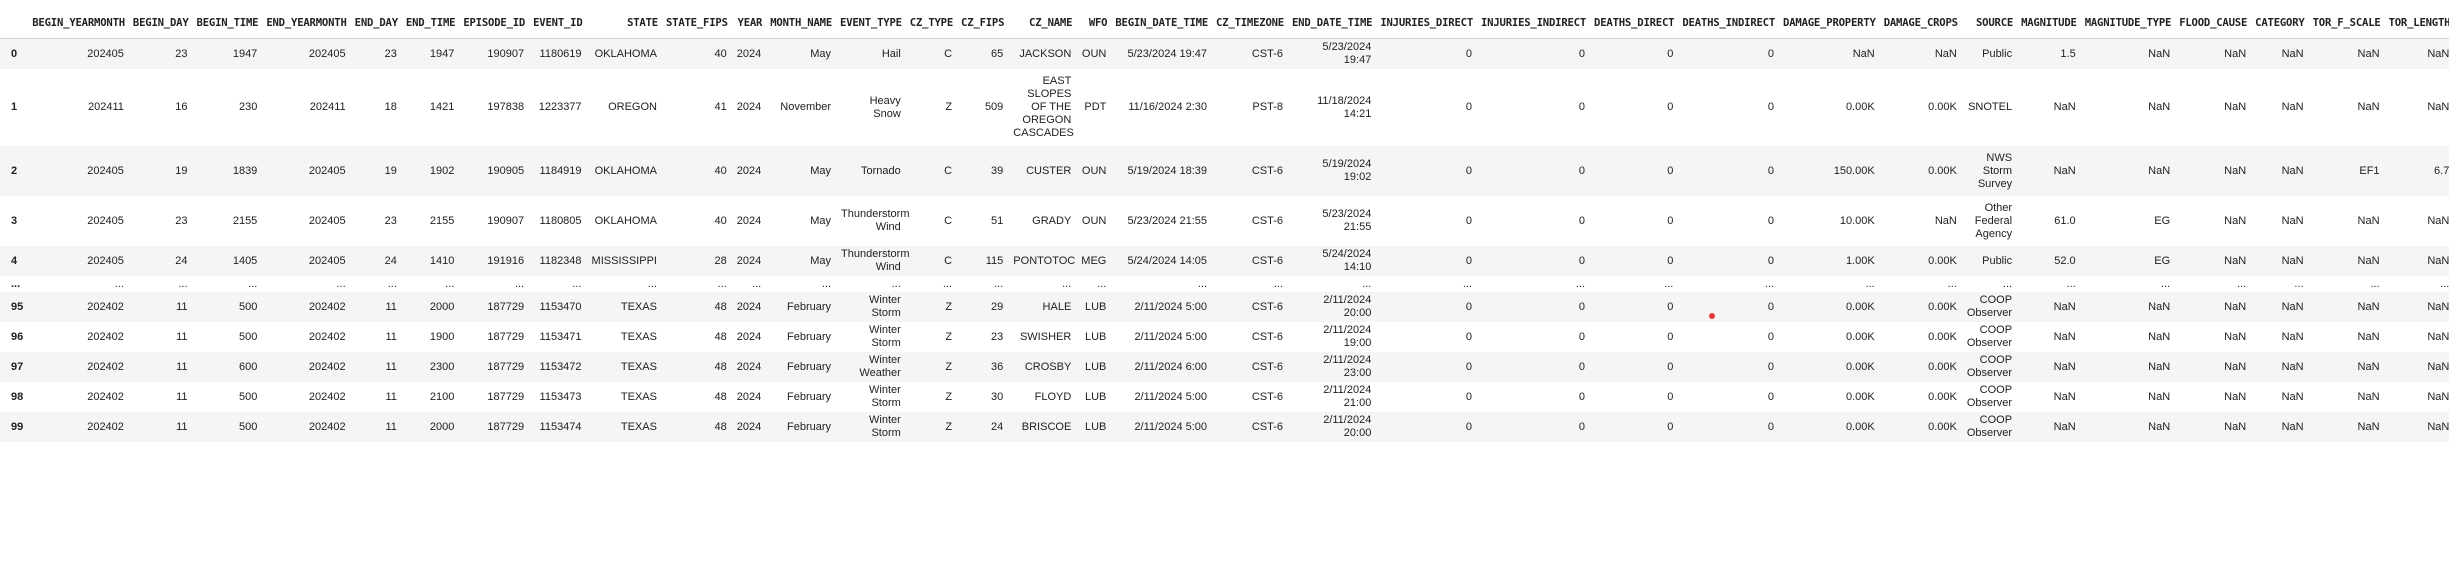 The height and width of the screenshot is (583, 2449). I want to click on table-cell: 1.5, so click(2049, 53).